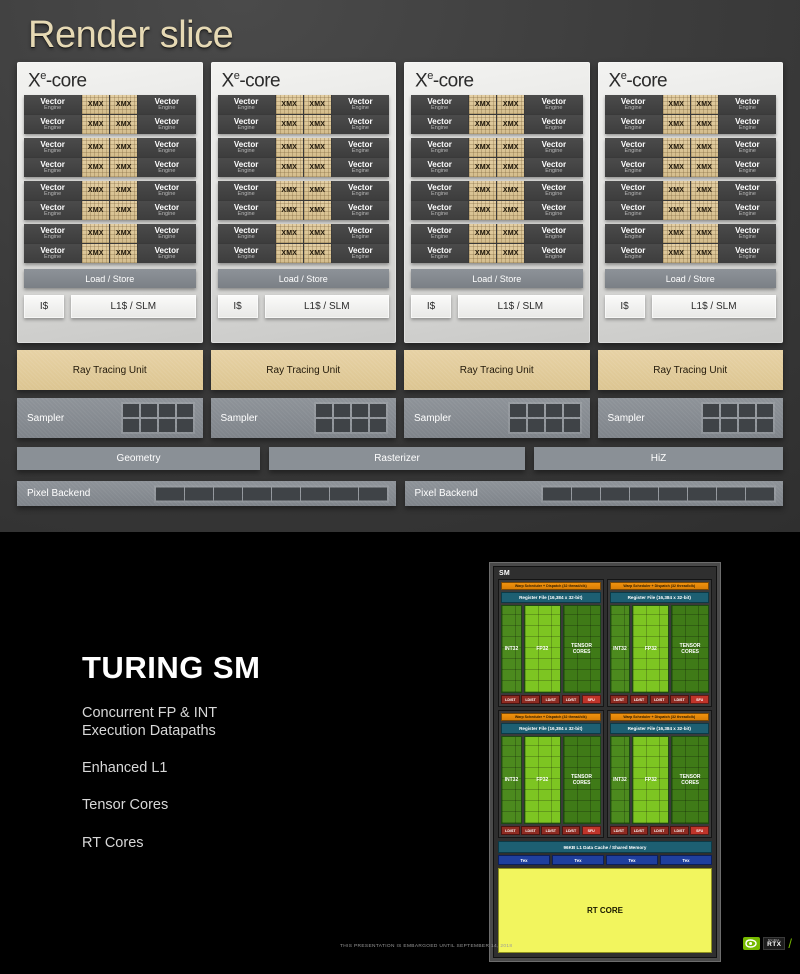  I want to click on sampler-block: Sampler, so click(497, 418).